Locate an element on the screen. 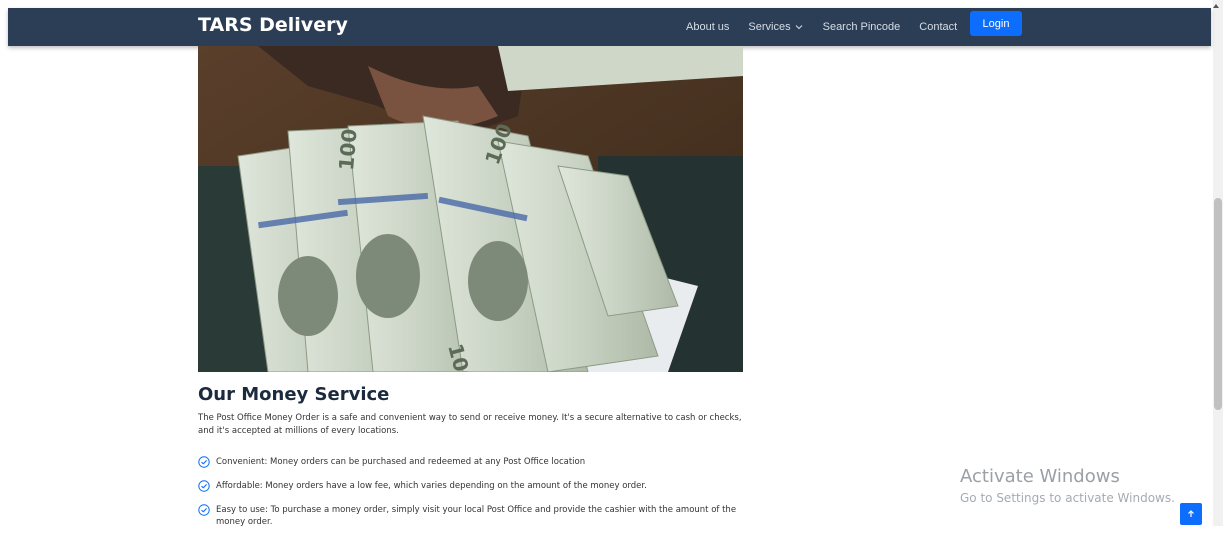  arrow-up-icon is located at coordinates (1191, 513).